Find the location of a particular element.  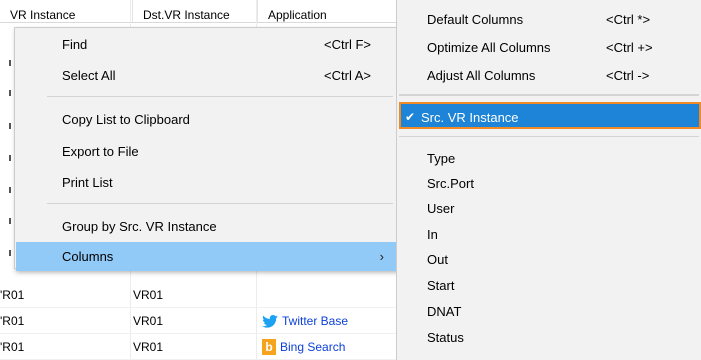

application-cell: b Bing Search is located at coordinates (337, 347).